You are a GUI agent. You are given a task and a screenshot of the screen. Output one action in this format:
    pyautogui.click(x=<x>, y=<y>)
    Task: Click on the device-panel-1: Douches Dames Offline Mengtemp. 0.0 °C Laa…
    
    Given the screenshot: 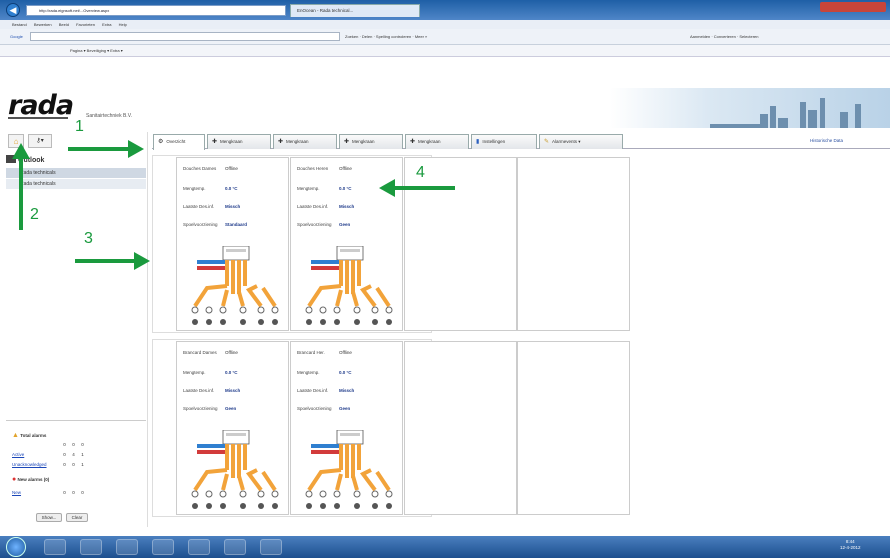 What is the action you would take?
    pyautogui.click(x=232, y=244)
    